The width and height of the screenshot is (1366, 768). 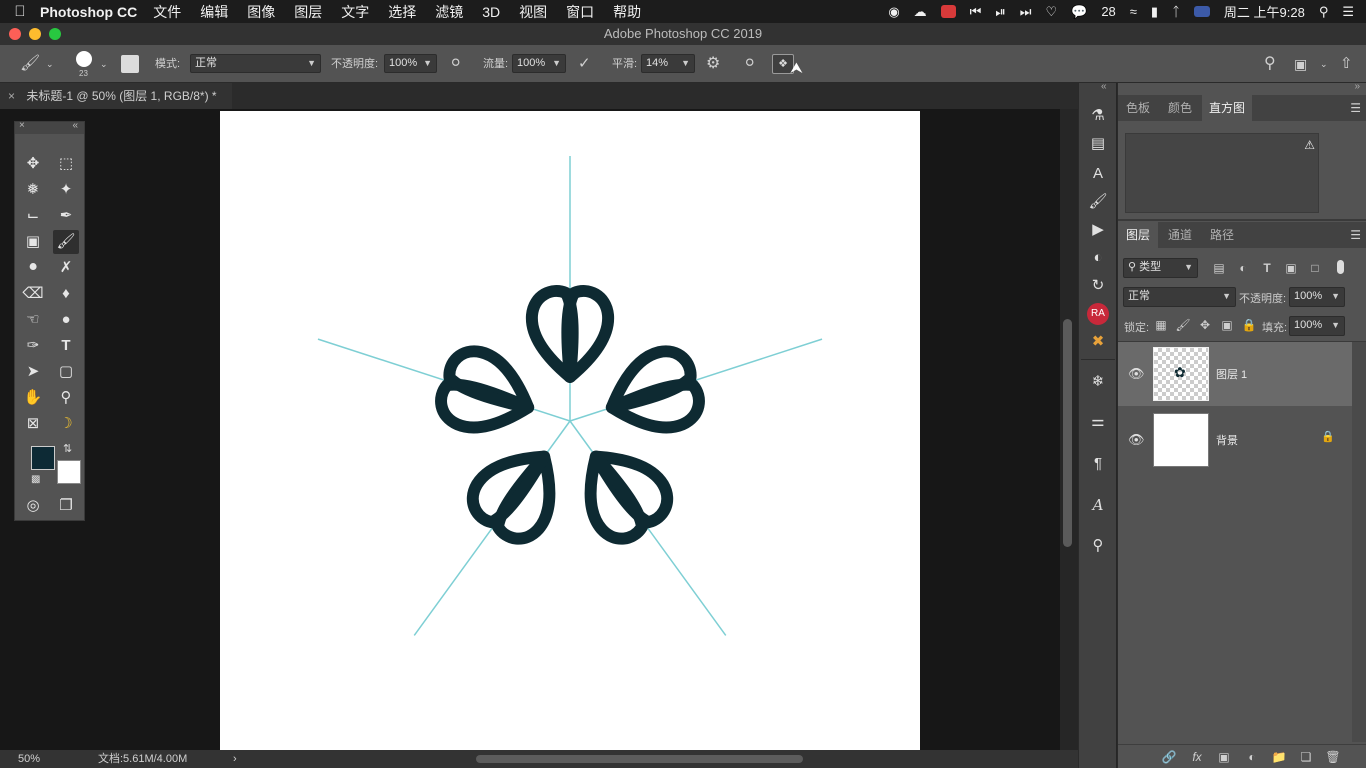 I want to click on bluetooth-icon: ᛏ, so click(x=1176, y=11).